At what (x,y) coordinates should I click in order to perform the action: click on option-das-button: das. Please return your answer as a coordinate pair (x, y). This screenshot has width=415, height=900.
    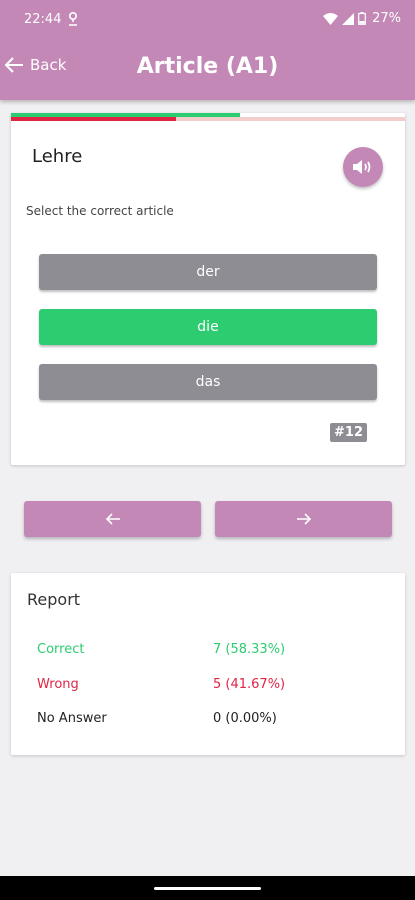
    Looking at the image, I should click on (208, 382).